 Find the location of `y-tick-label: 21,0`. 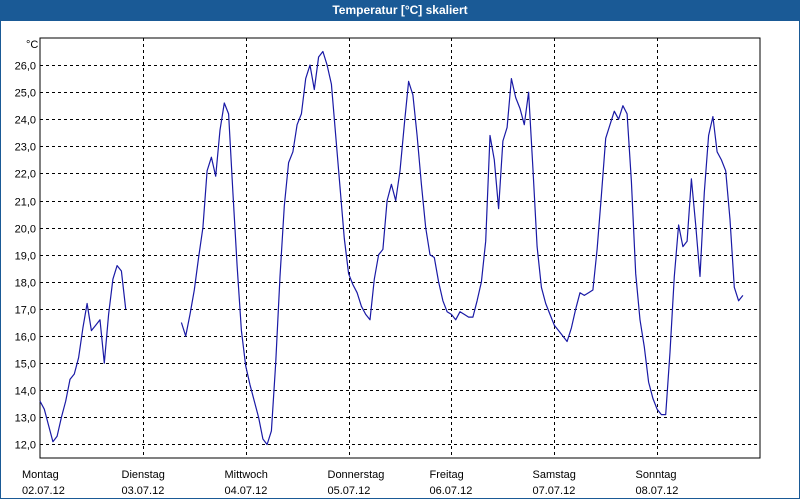

y-tick-label: 21,0 is located at coordinates (25, 203).